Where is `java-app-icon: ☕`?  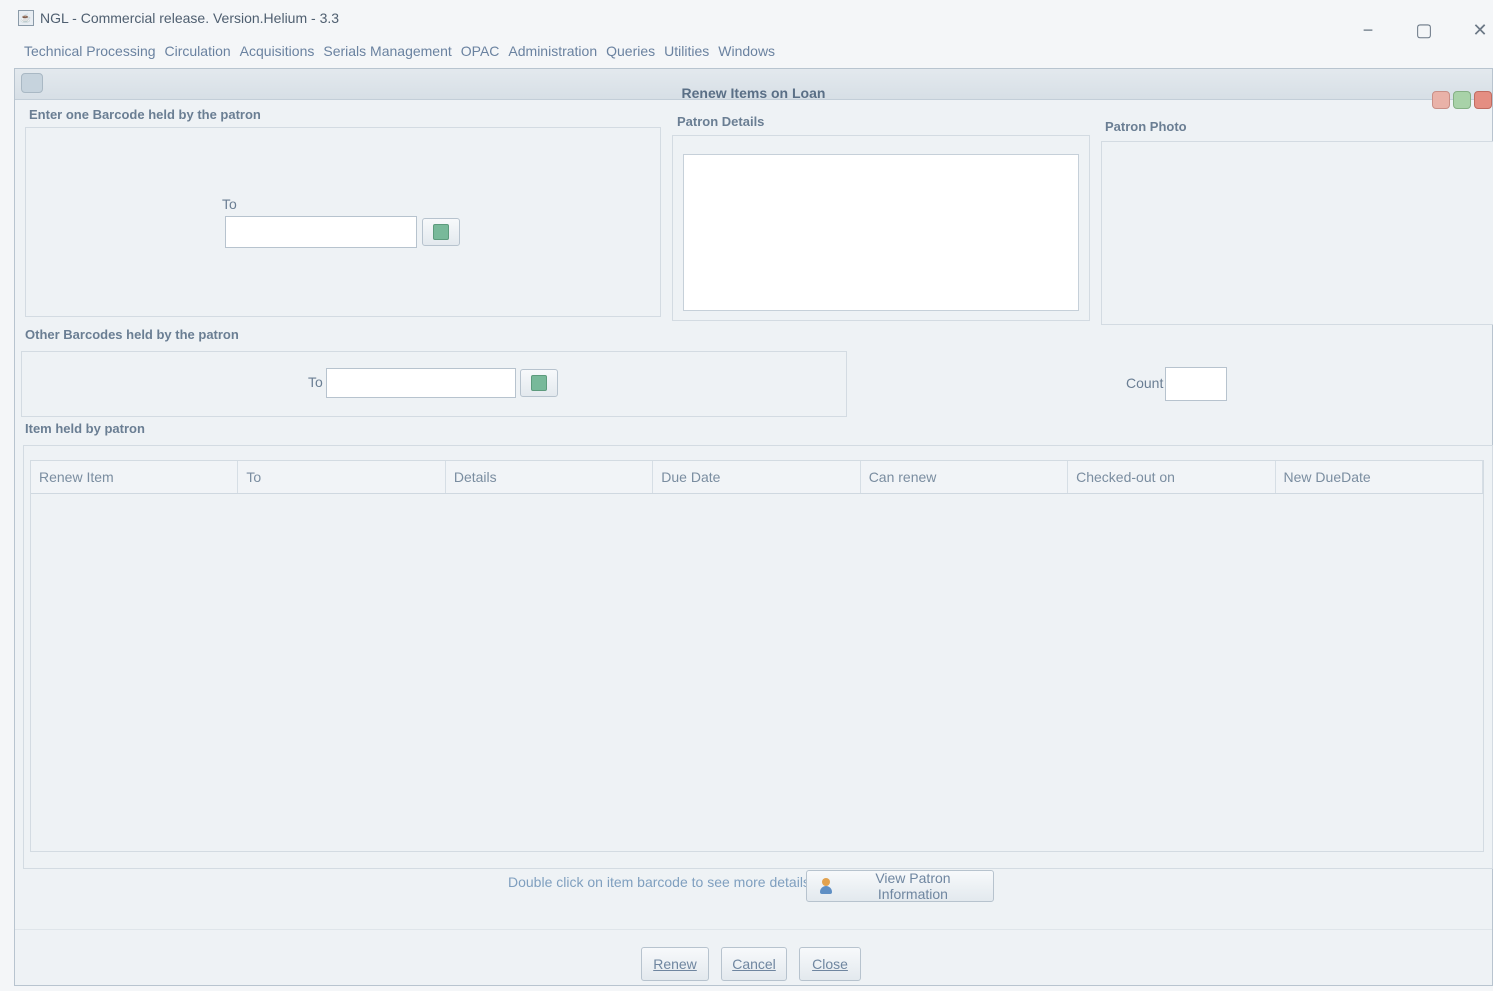
java-app-icon: ☕ is located at coordinates (26, 18).